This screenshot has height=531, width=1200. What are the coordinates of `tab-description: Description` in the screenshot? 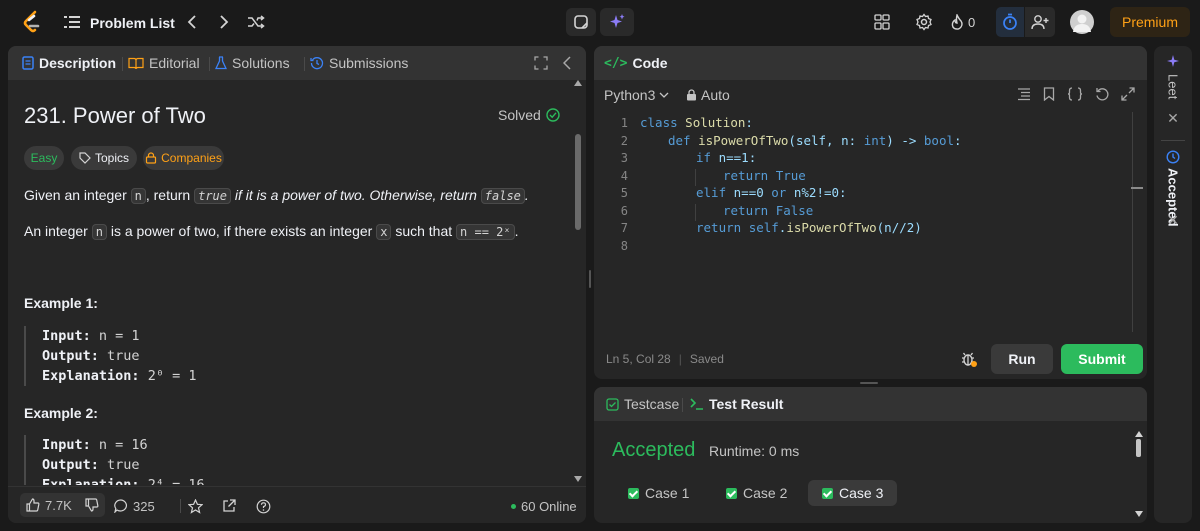 It's located at (69, 63).